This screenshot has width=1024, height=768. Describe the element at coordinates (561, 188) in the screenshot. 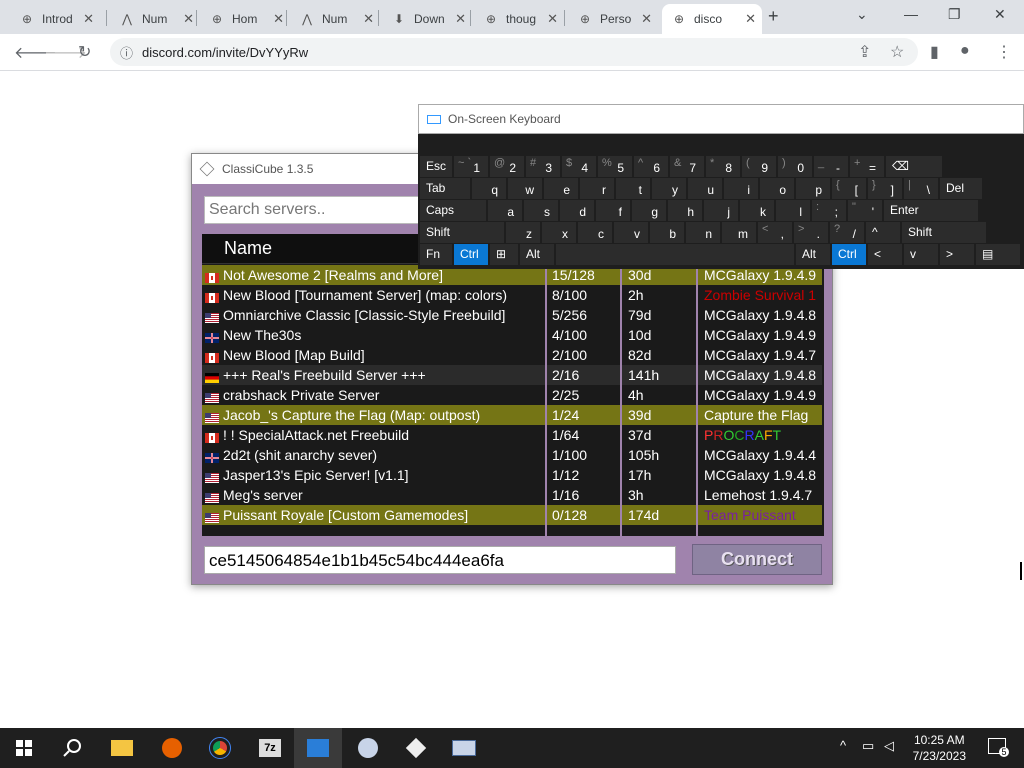

I see `osk-key: e` at that location.